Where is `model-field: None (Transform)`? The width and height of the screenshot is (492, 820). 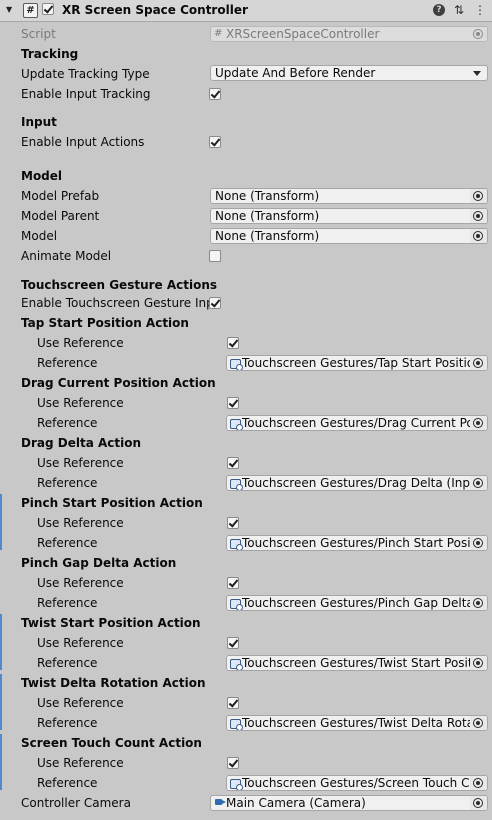 model-field: None (Transform) is located at coordinates (349, 236).